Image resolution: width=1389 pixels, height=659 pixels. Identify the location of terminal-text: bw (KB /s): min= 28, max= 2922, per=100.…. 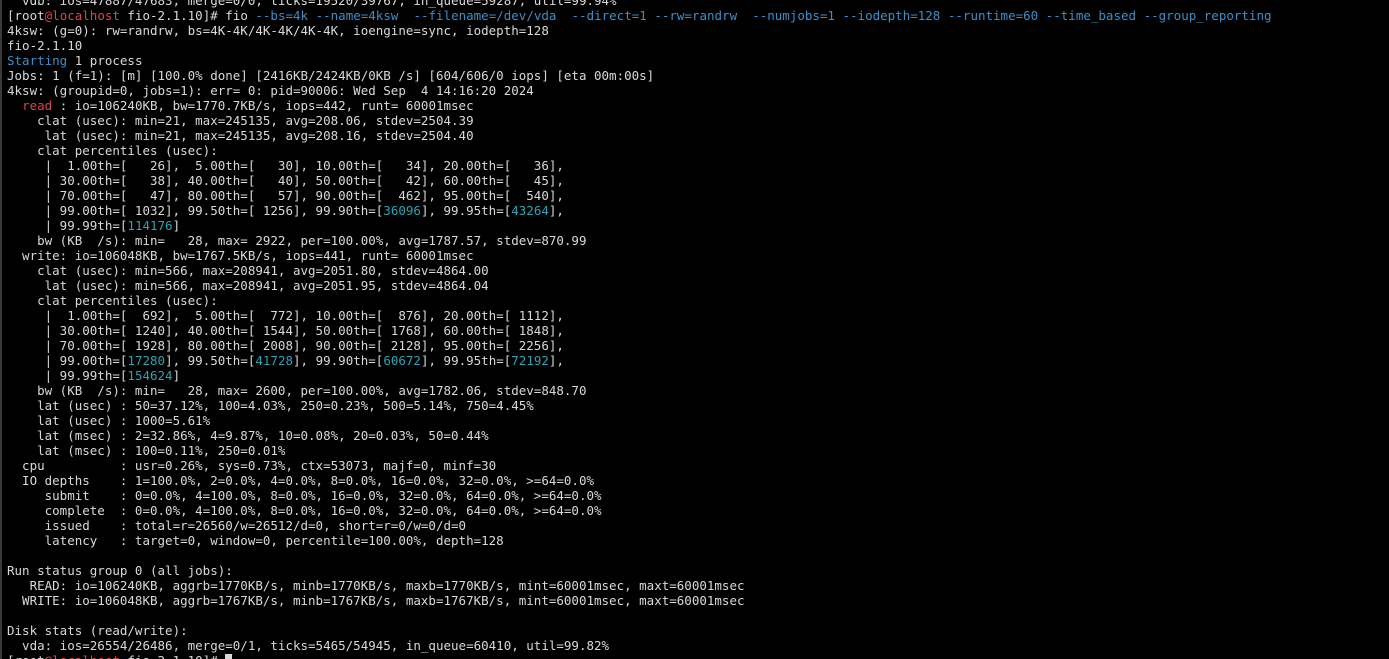
(297, 240).